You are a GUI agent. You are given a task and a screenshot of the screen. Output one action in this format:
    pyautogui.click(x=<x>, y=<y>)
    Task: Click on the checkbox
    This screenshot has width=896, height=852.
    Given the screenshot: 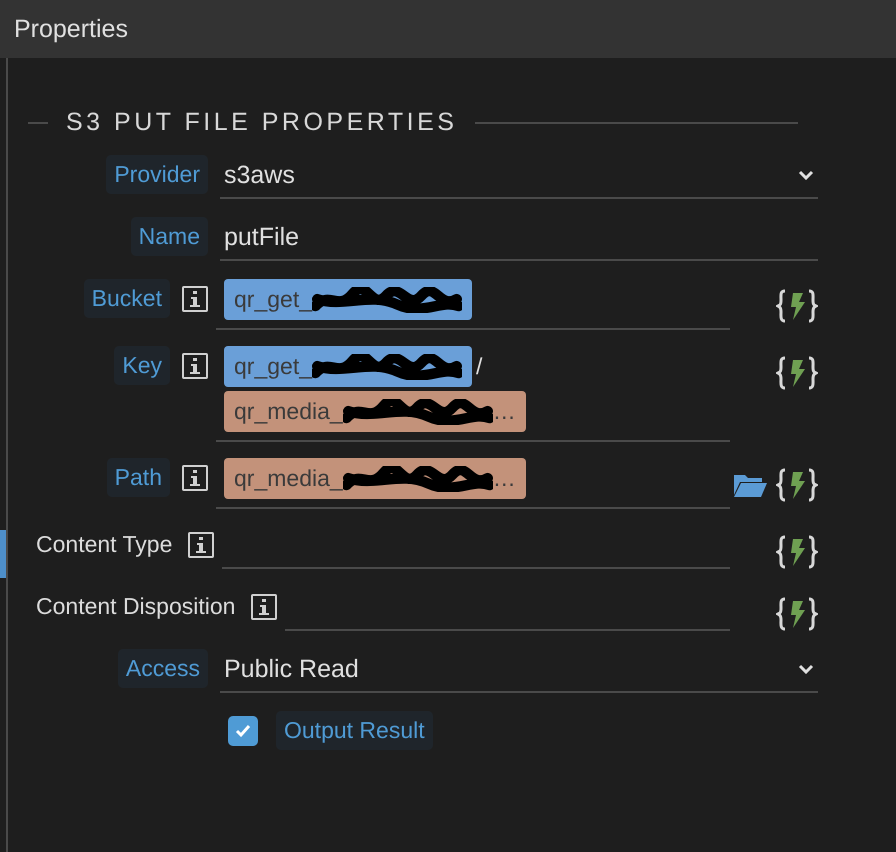 What is the action you would take?
    pyautogui.click(x=243, y=731)
    